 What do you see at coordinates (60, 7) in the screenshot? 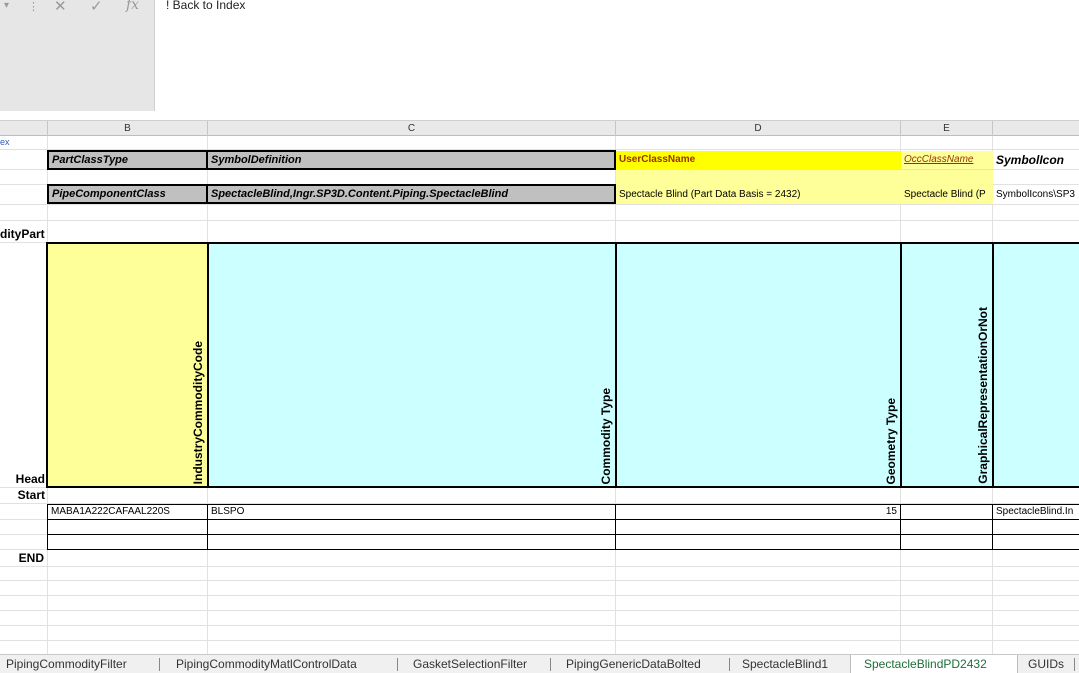
I see `cancel-icon: ✕` at bounding box center [60, 7].